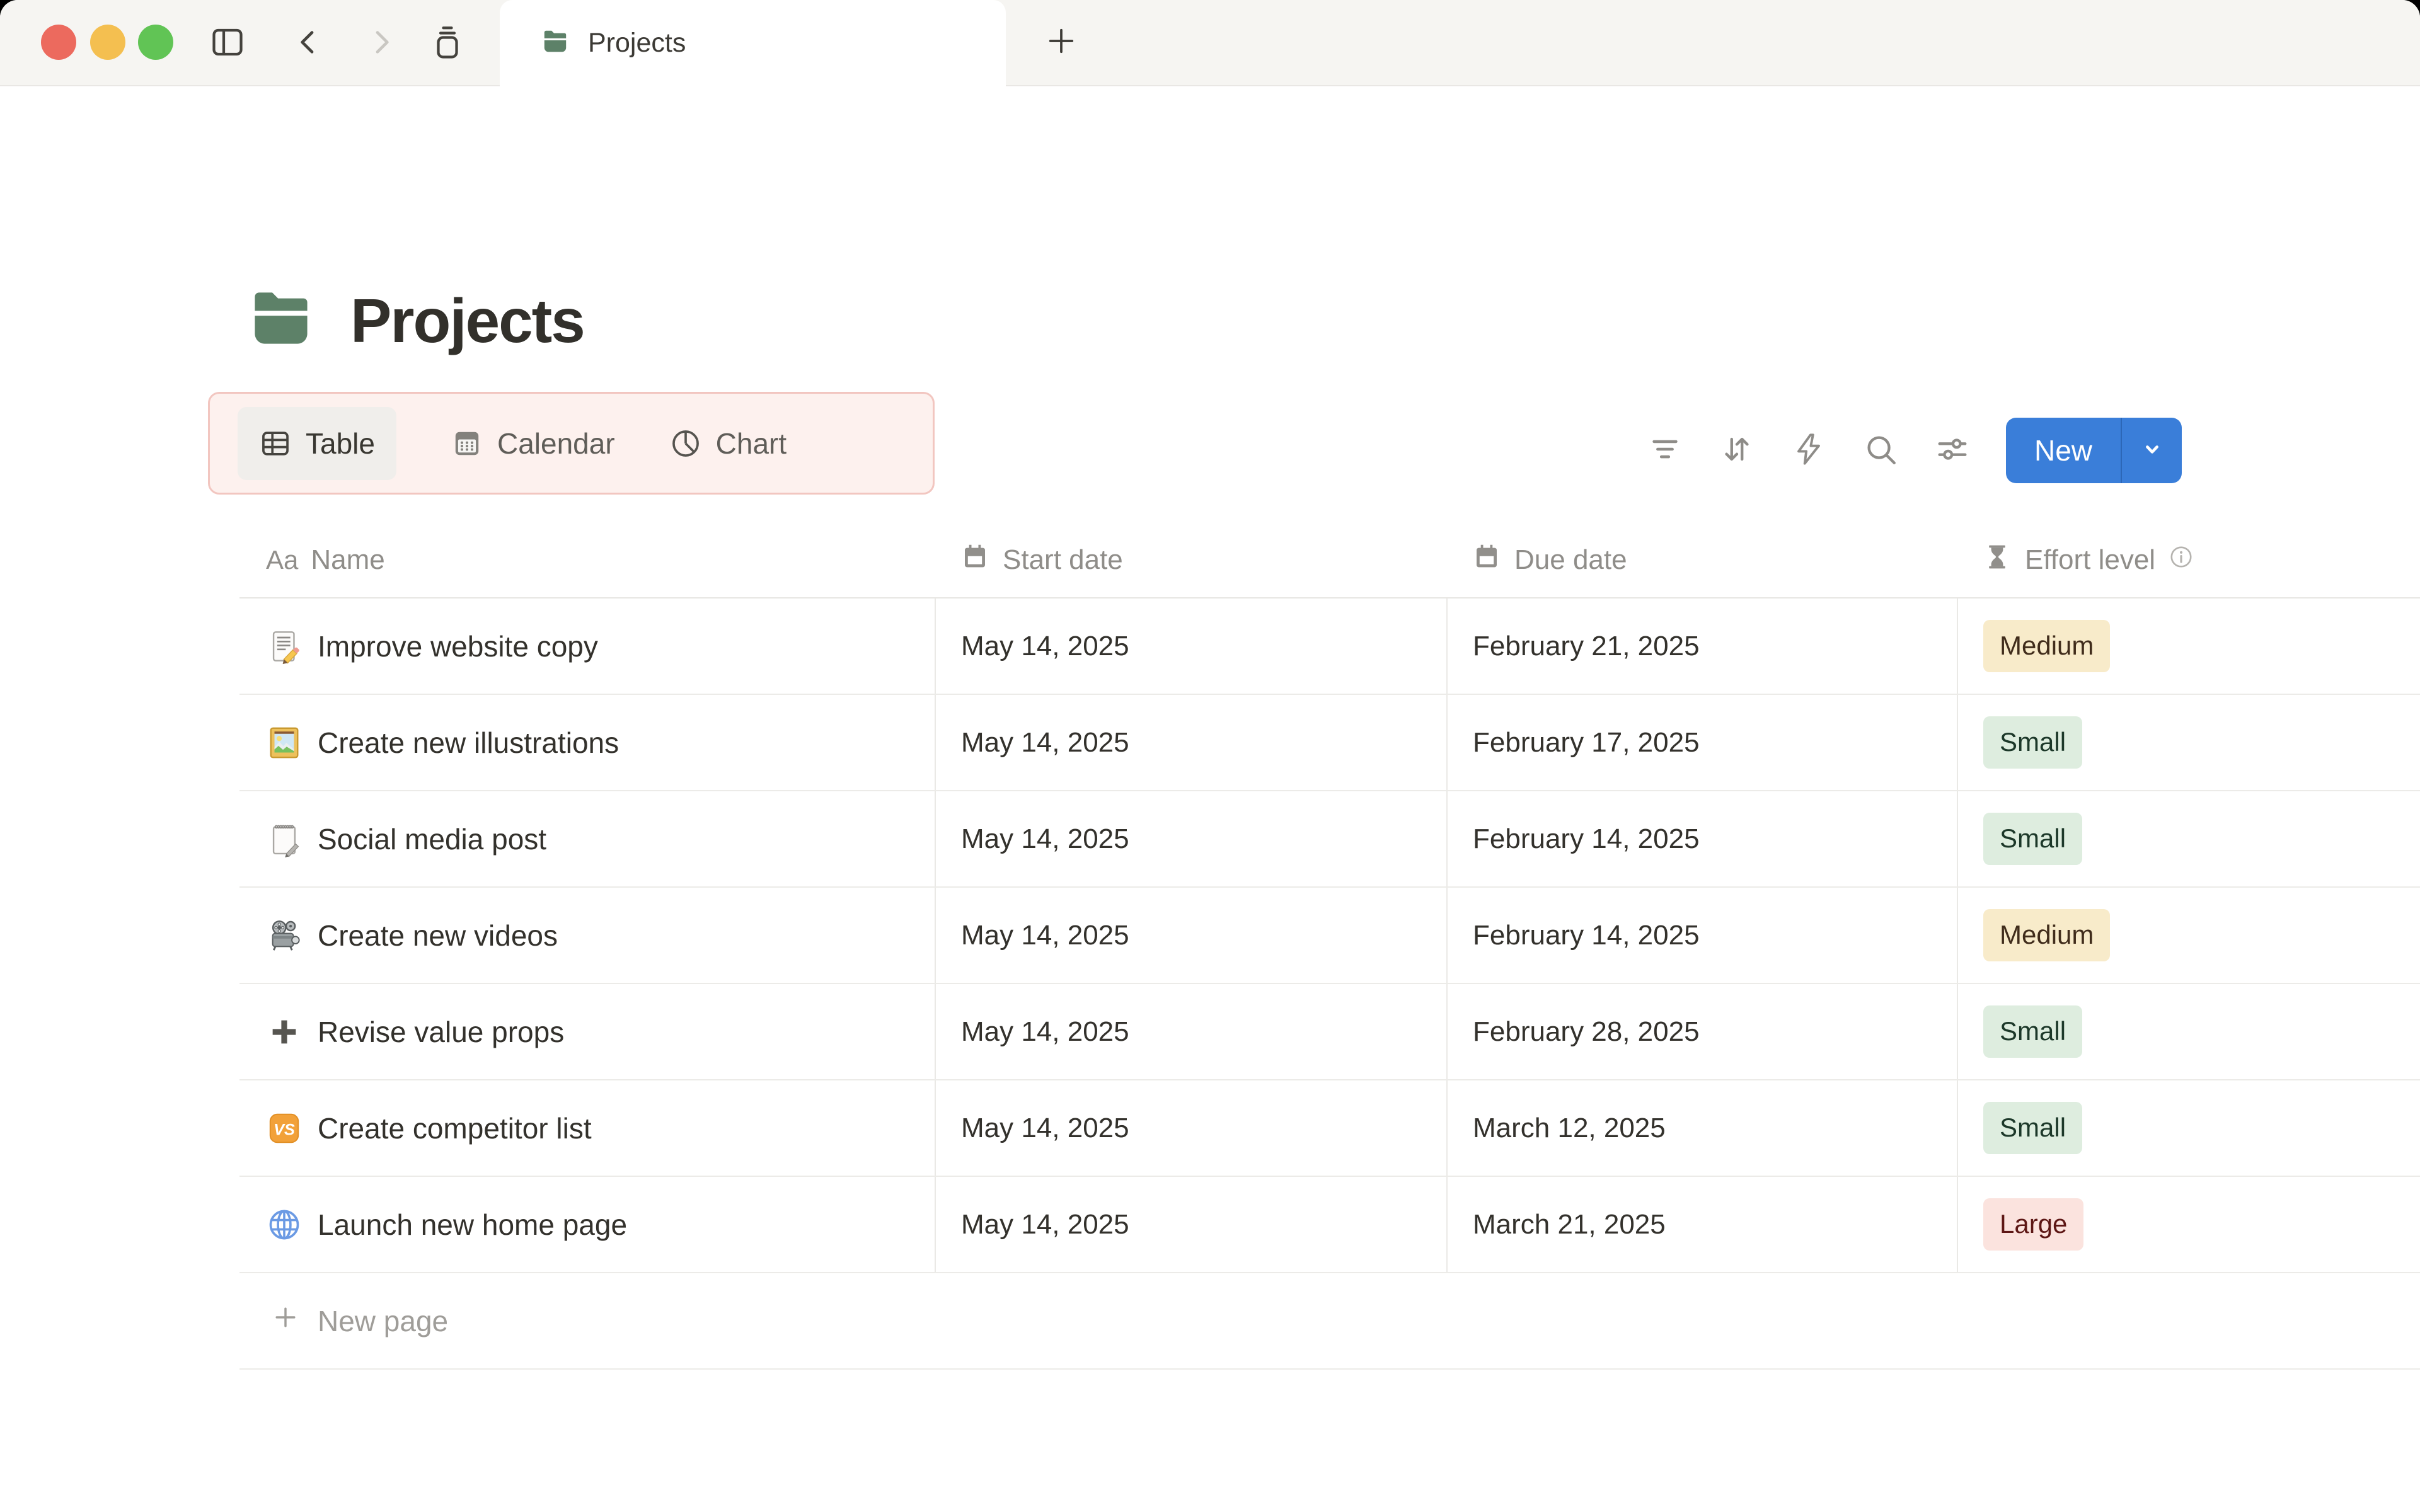 The height and width of the screenshot is (1512, 2420). Describe the element at coordinates (1586, 1031) in the screenshot. I see `due-date-value: February 28, 2025` at that location.